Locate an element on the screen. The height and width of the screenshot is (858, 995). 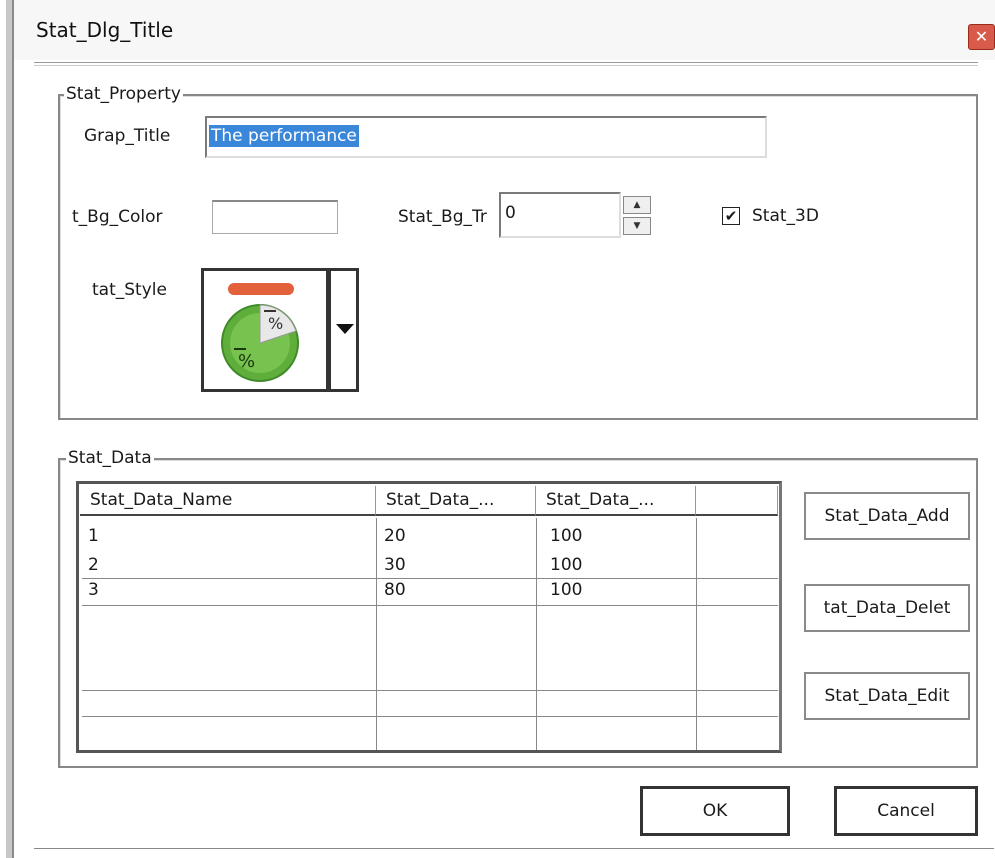
delete-data-button: tat_Data_Delet is located at coordinates (887, 608).